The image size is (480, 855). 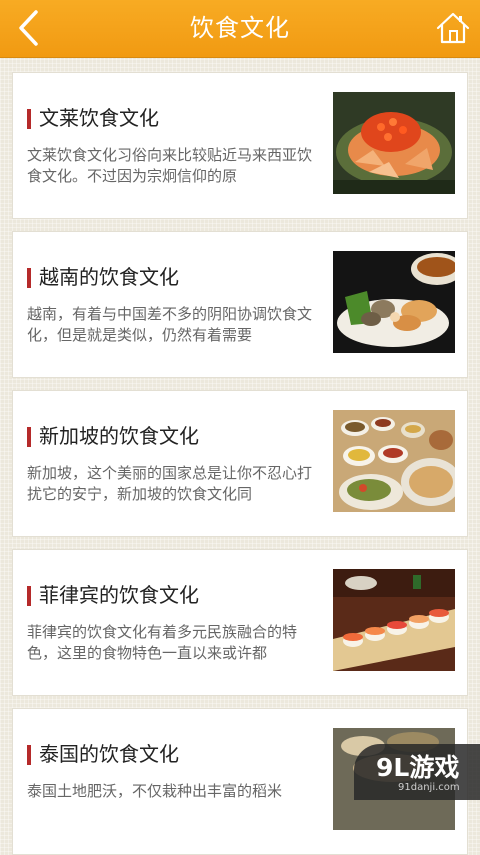 I want to click on home-icon, so click(x=453, y=28).